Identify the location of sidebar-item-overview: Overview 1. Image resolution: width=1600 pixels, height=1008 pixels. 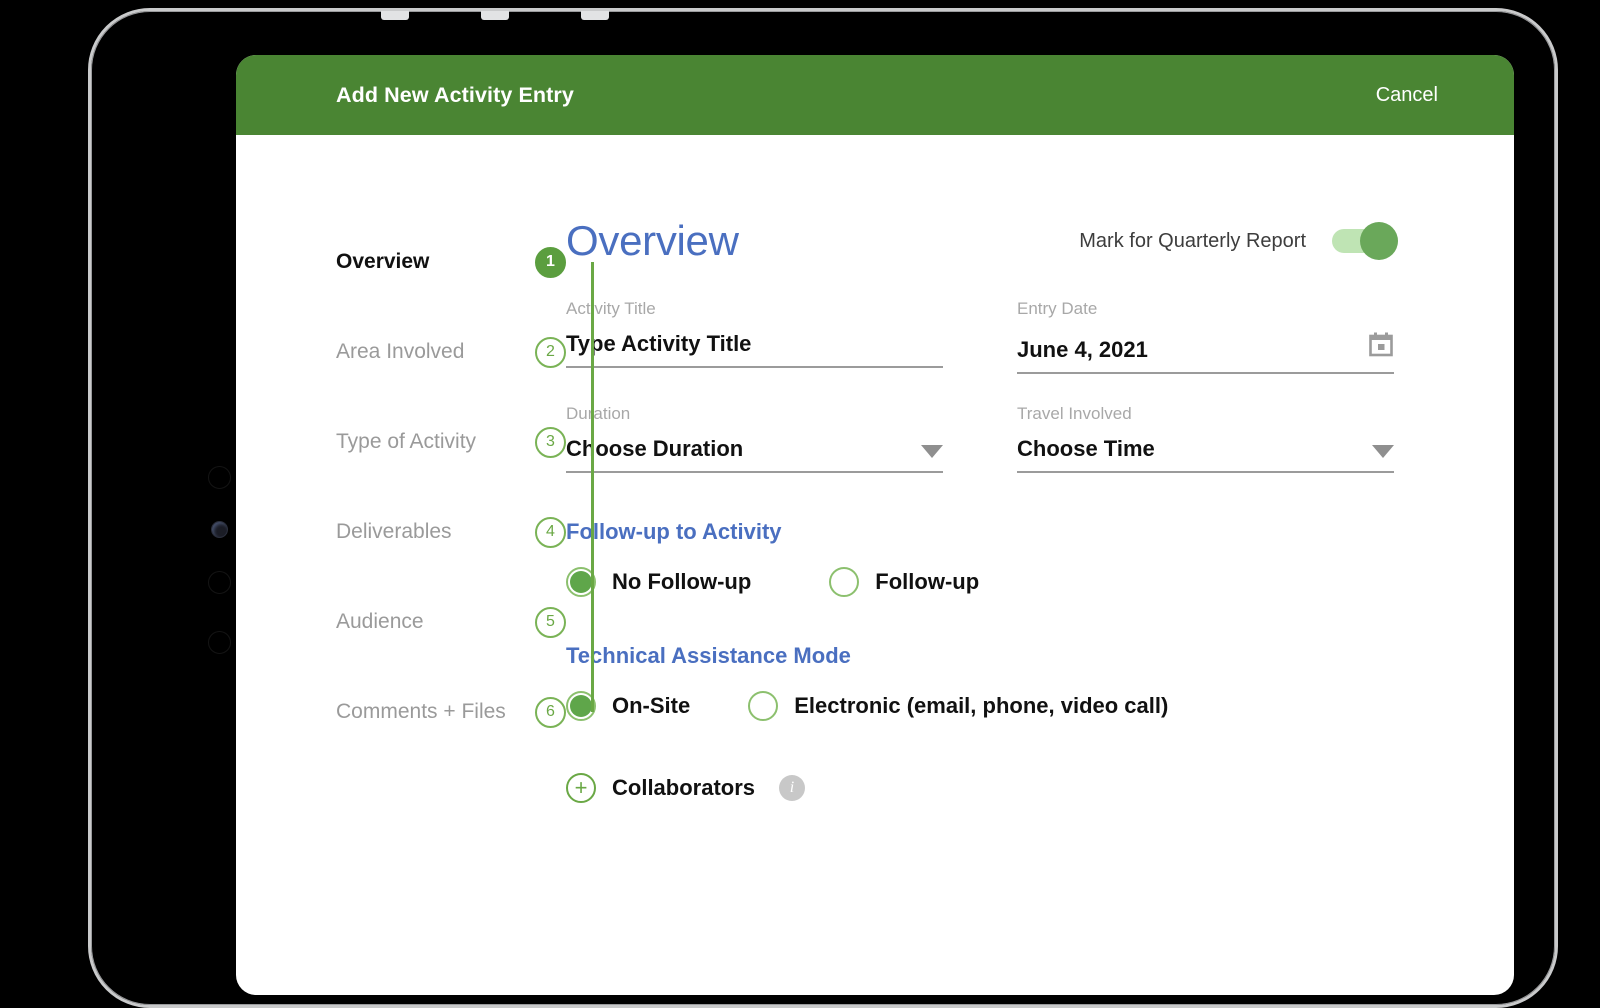
(451, 262).